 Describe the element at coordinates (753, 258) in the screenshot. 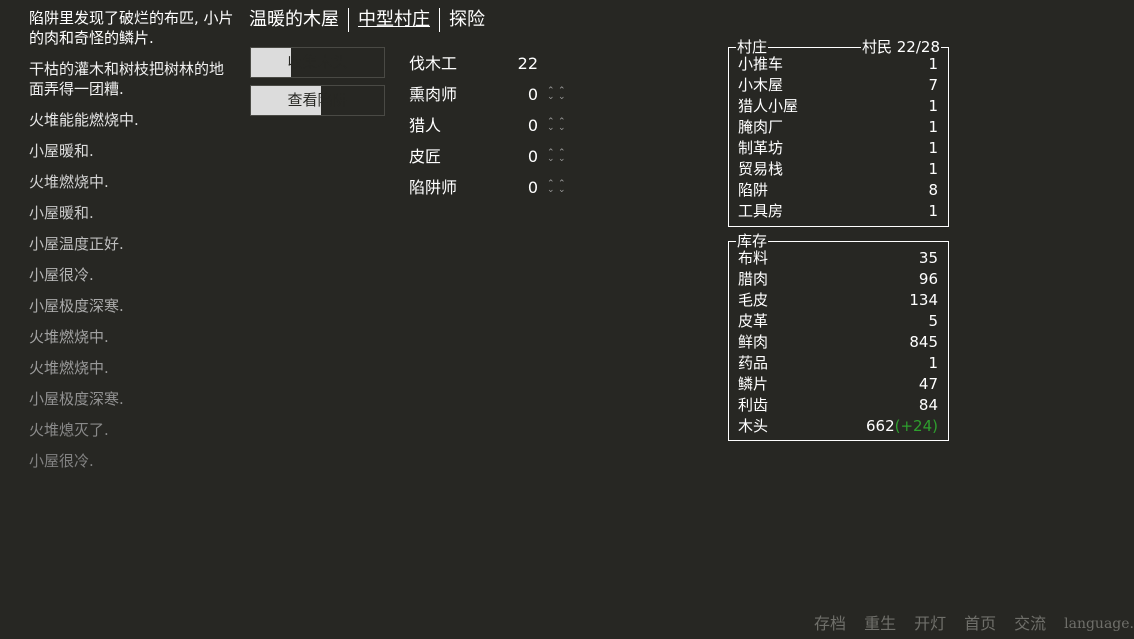

I see `resource-name: 布料` at that location.